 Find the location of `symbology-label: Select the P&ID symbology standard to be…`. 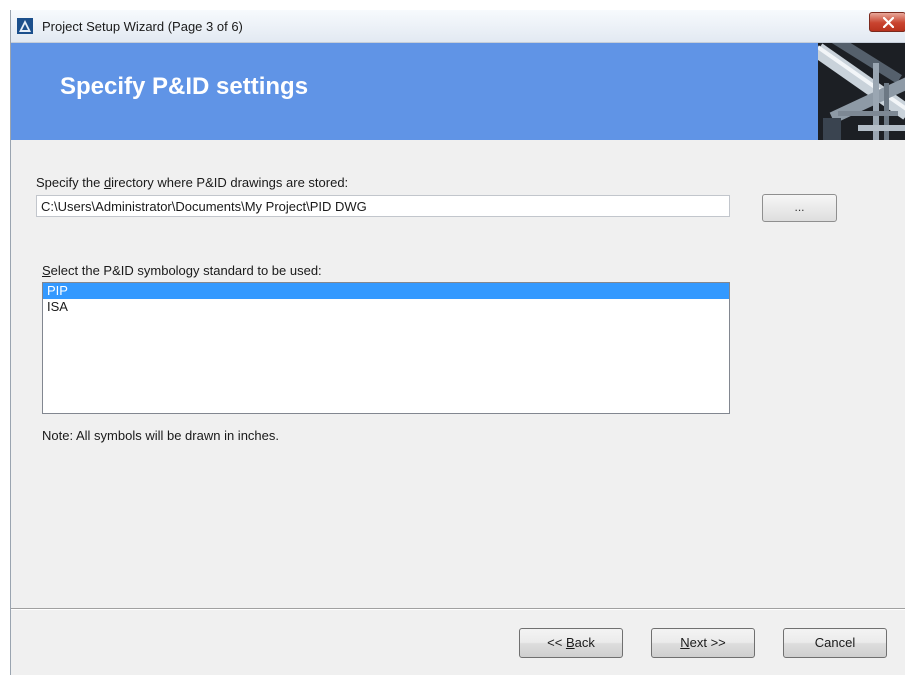

symbology-label: Select the P&ID symbology standard to be… is located at coordinates (182, 270).